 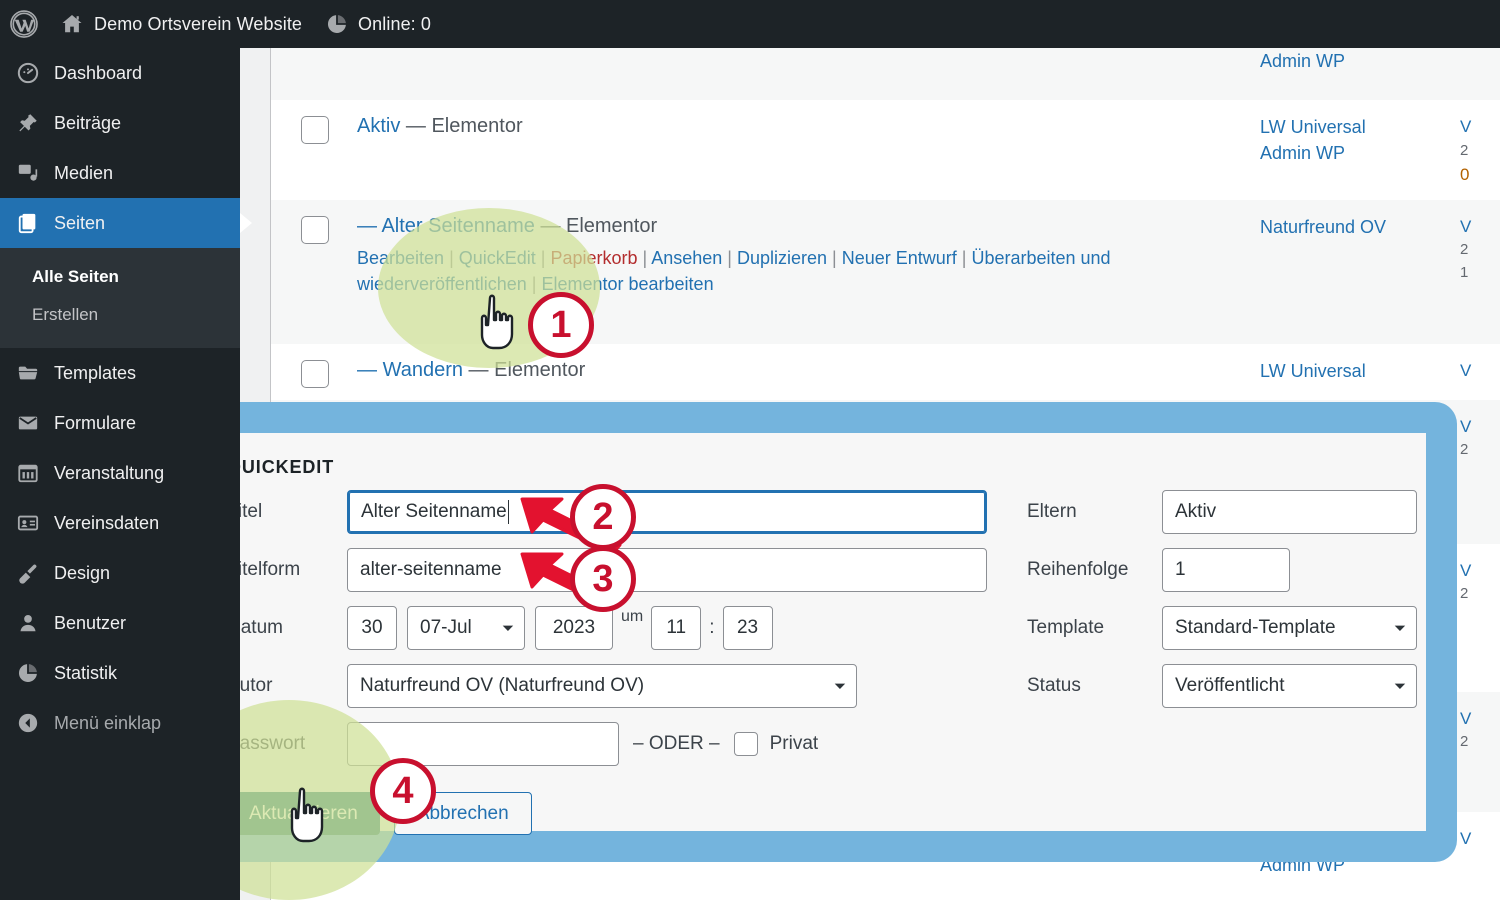 What do you see at coordinates (372, 628) in the screenshot?
I see `datum-day-input: 30` at bounding box center [372, 628].